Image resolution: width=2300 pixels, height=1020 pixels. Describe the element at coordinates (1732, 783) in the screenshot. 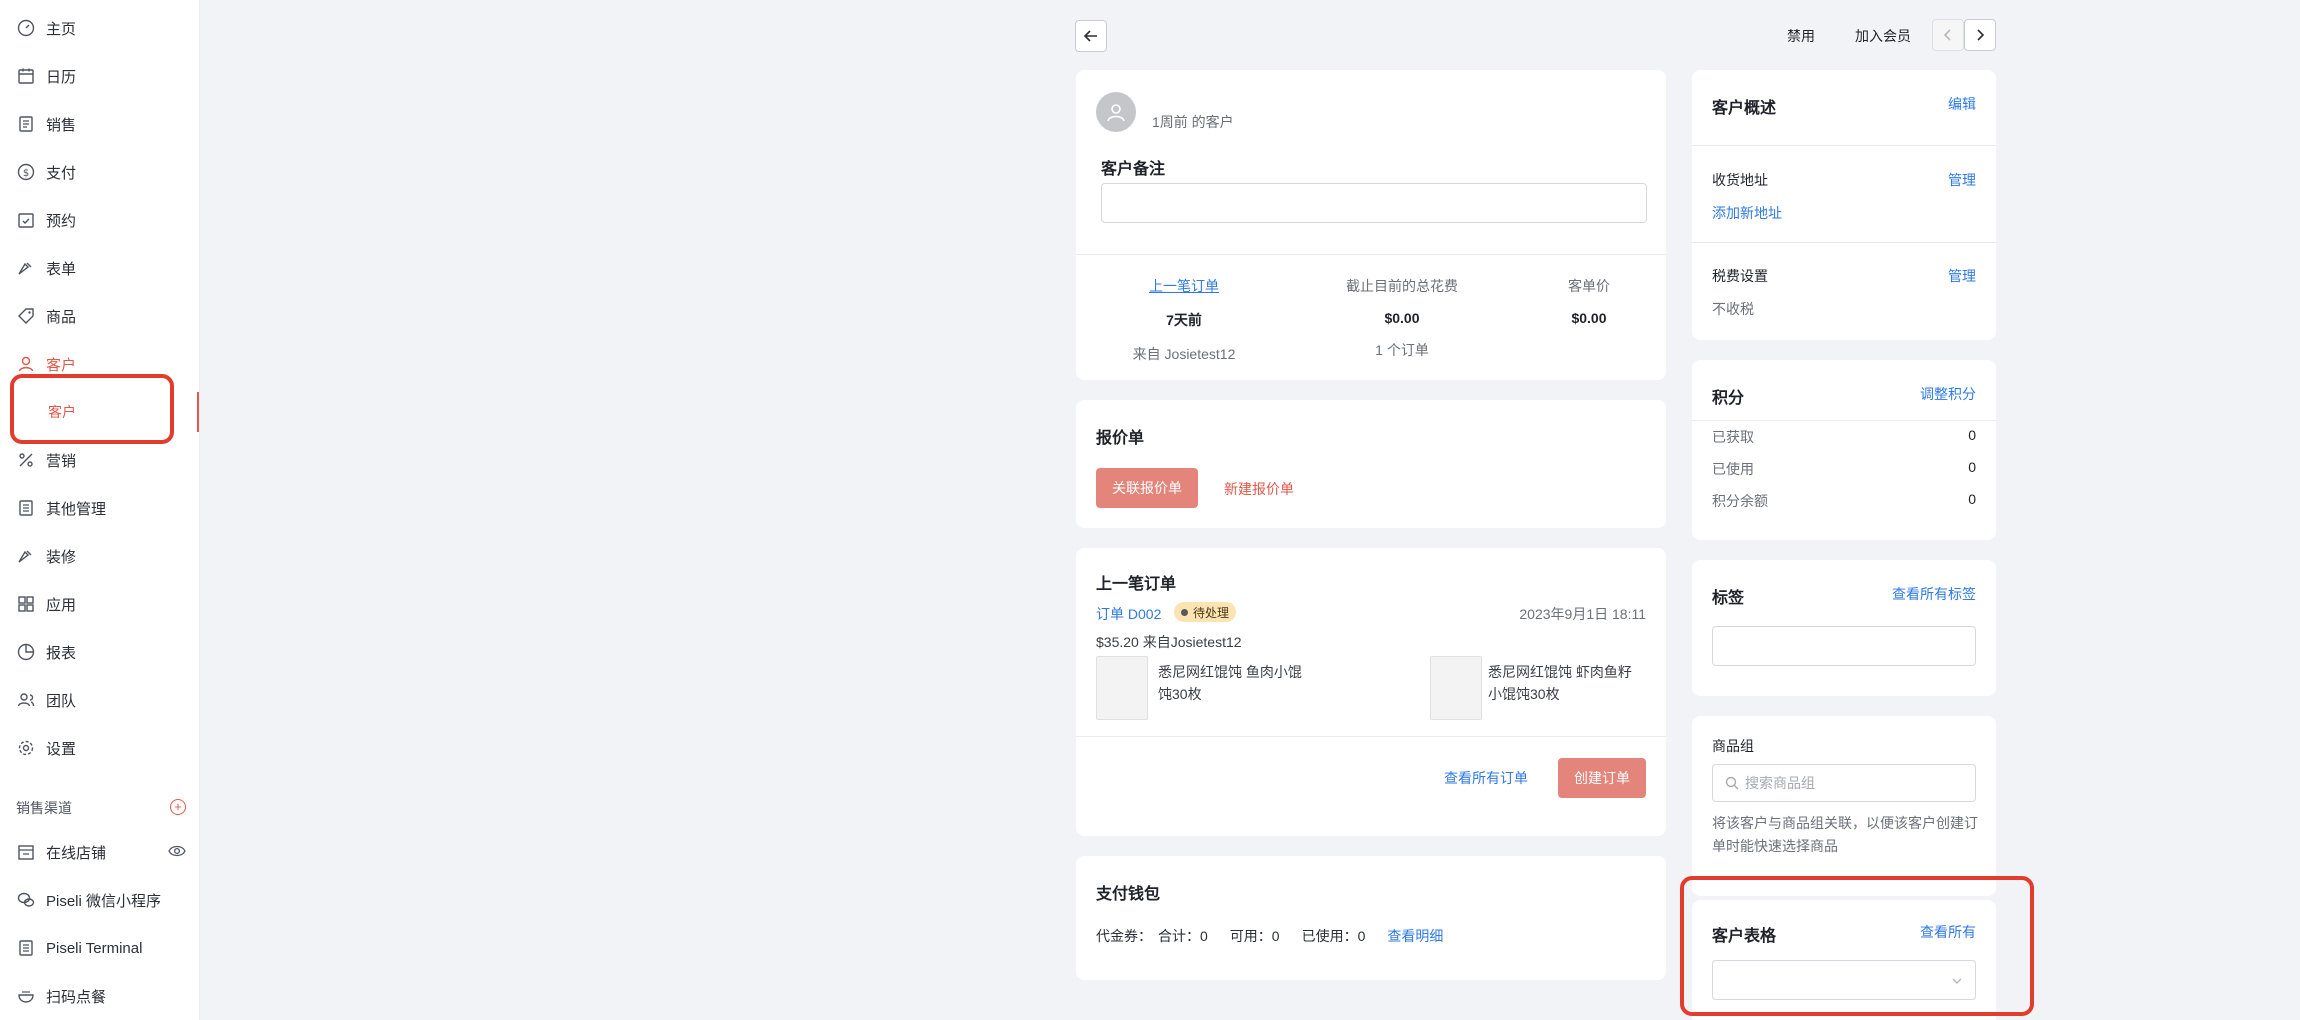

I see `search-icon` at that location.